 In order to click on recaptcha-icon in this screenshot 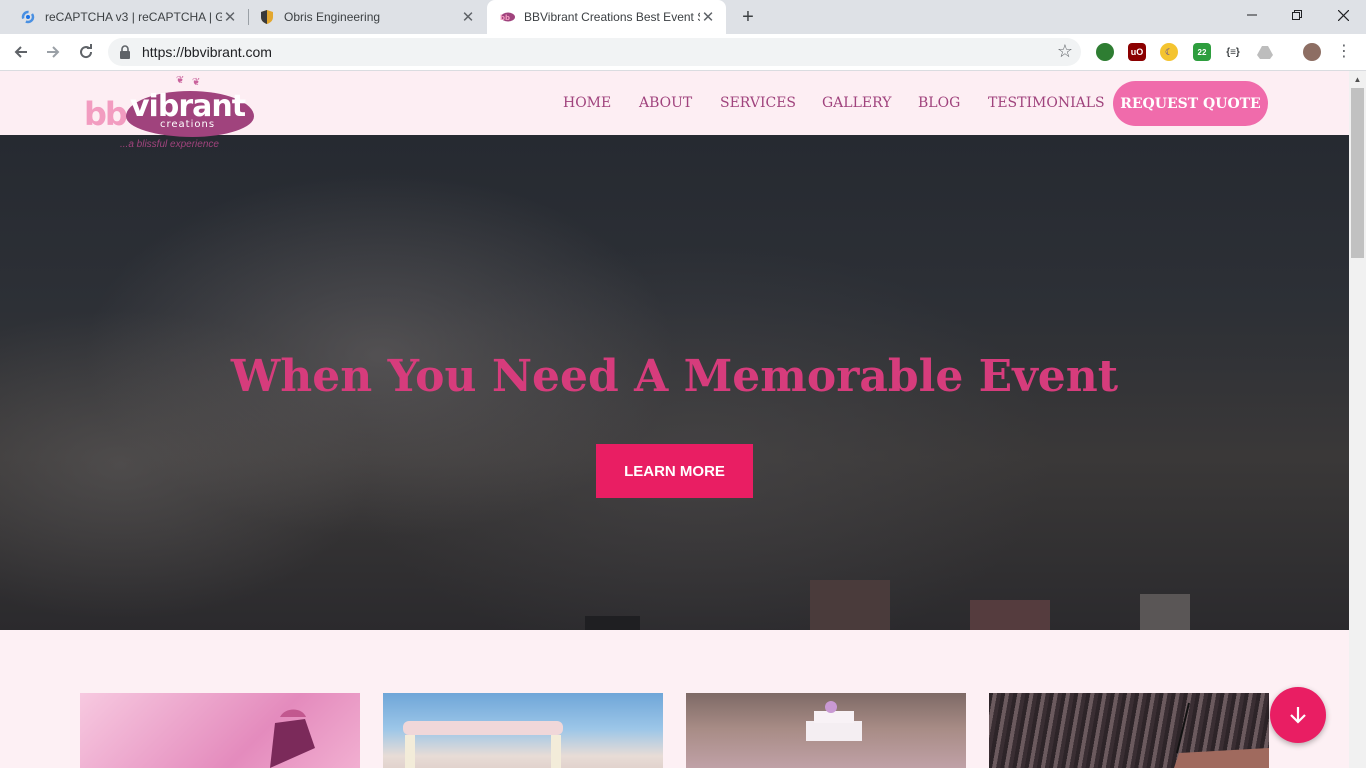, I will do `click(28, 17)`.